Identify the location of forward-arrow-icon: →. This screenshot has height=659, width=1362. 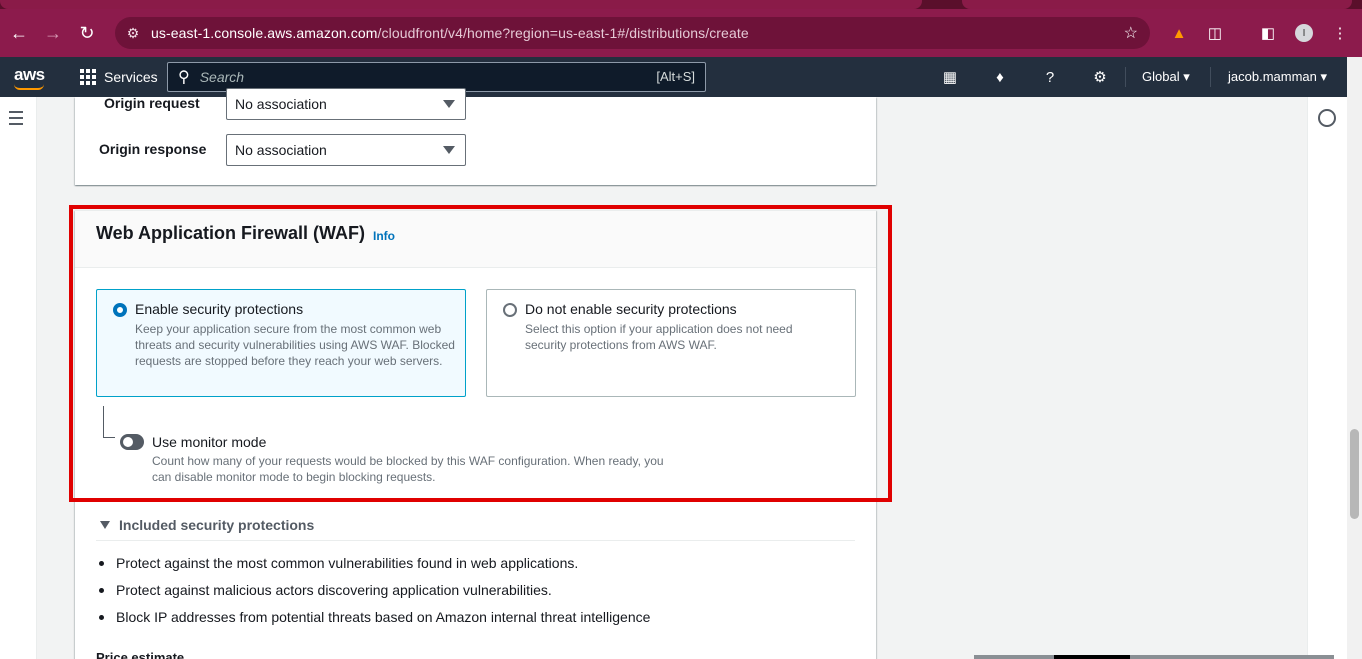
(53, 33).